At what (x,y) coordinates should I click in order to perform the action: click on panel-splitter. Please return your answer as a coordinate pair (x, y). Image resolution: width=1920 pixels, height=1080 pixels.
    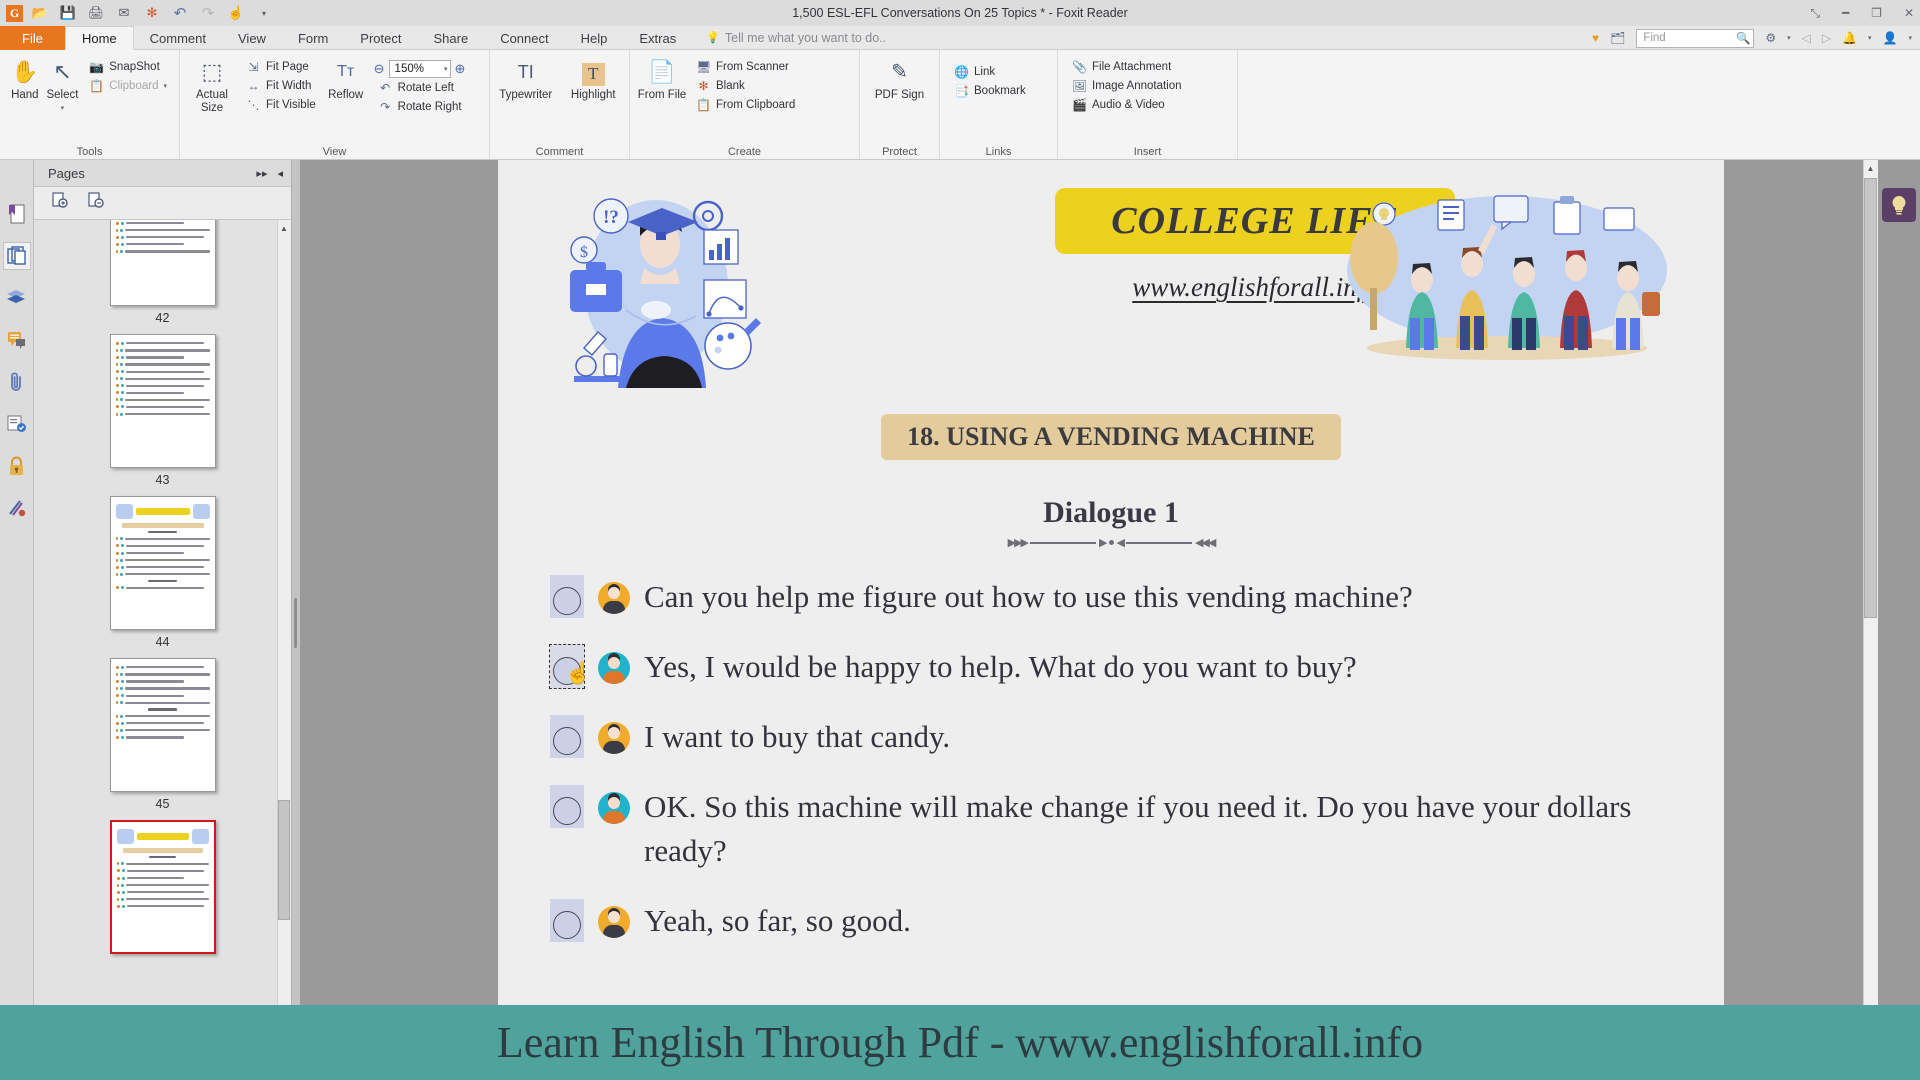
    Looking at the image, I should click on (296, 620).